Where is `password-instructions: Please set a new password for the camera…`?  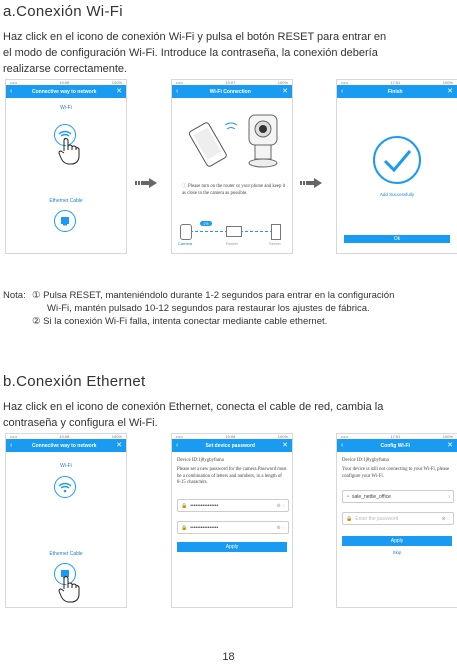
password-instructions: Please set a new password for the camera… is located at coordinates (232, 476).